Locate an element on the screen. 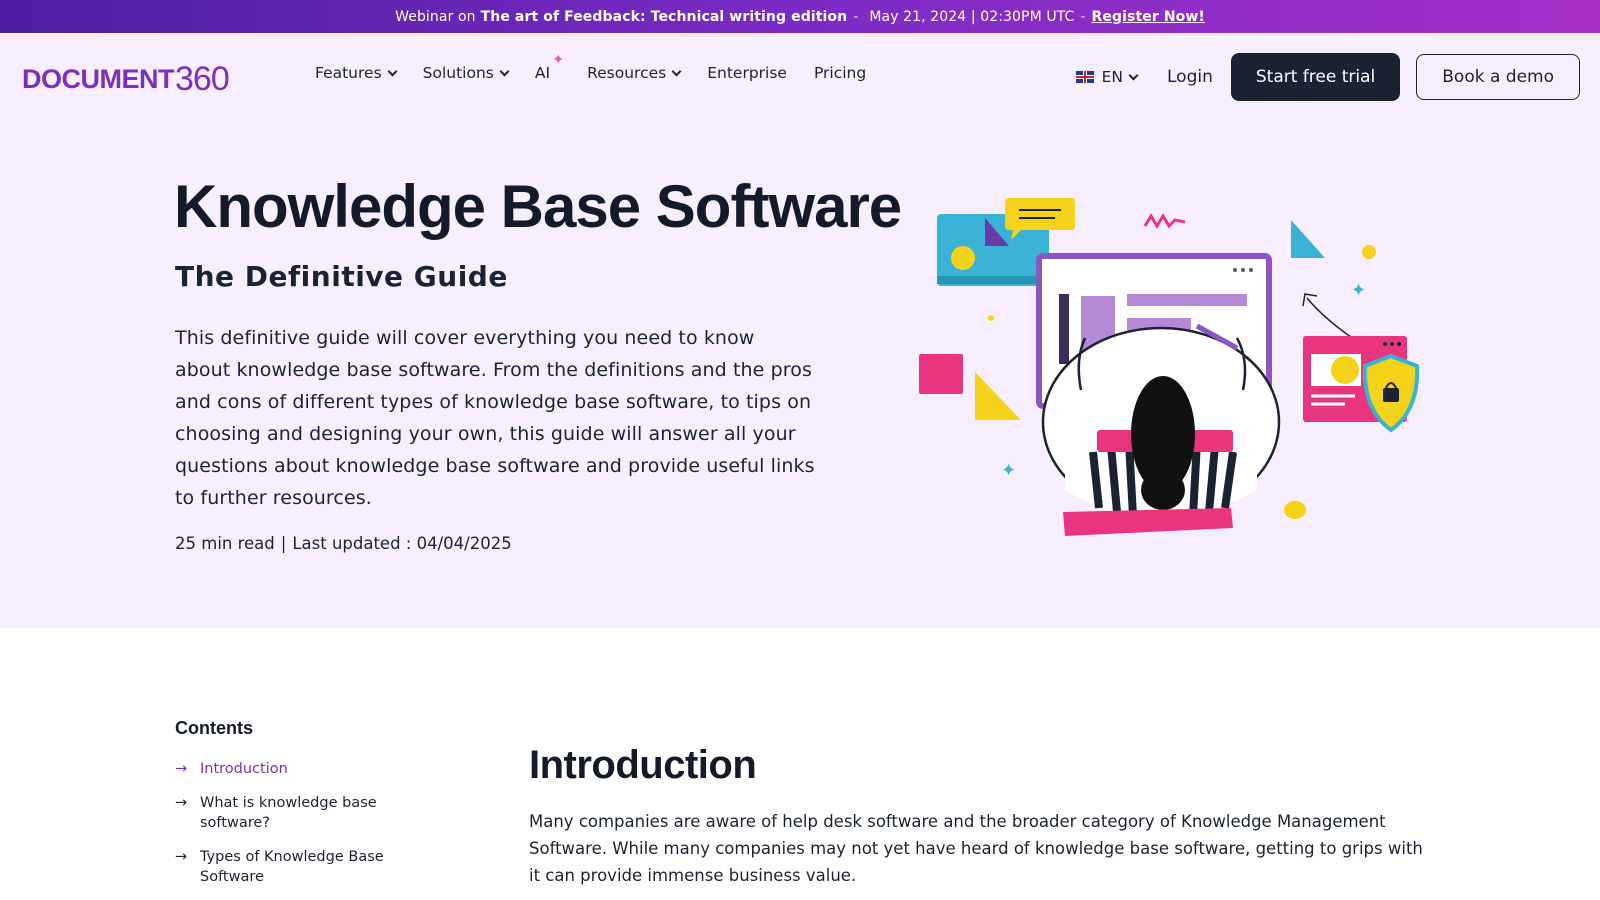 The width and height of the screenshot is (1600, 900). article-meta: 25 min read | Last updated : 04/04/2025 is located at coordinates (343, 543).